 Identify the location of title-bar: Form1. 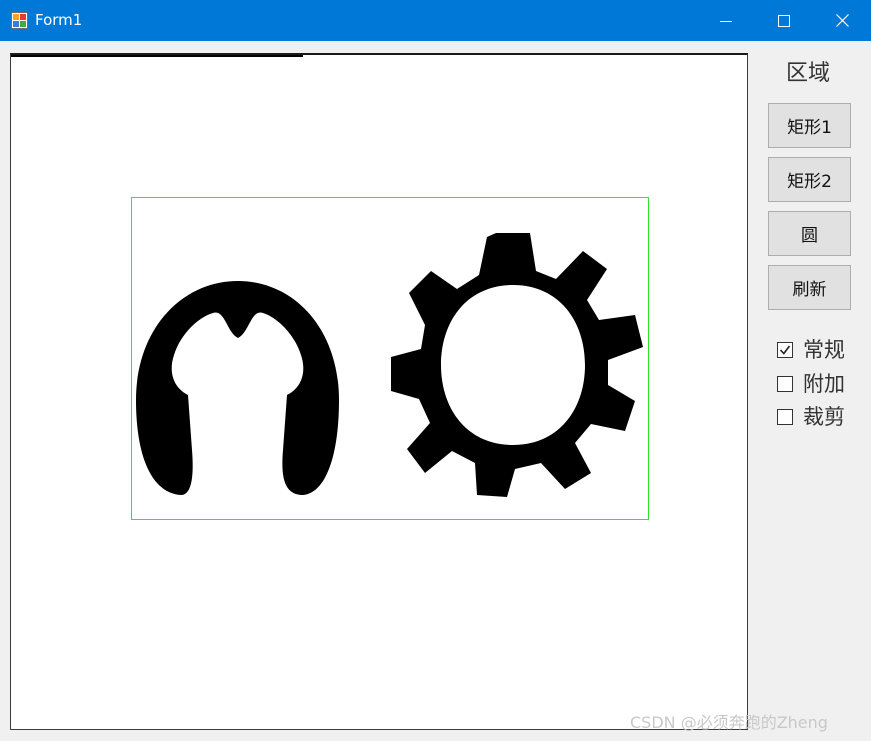
(435, 20).